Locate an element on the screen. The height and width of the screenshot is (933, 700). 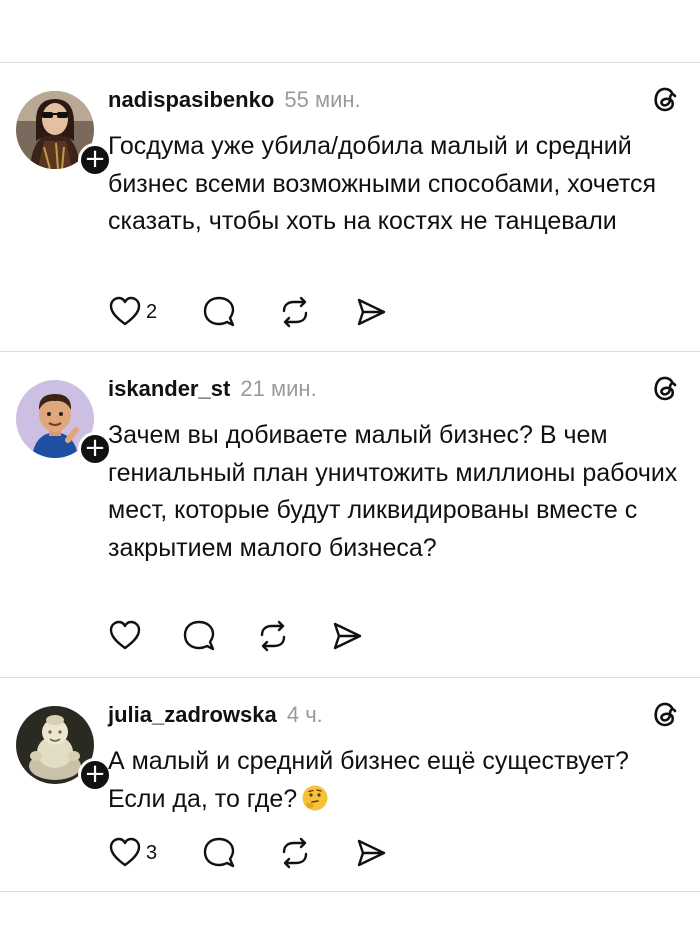
like-count: 2 is located at coordinates (152, 312).